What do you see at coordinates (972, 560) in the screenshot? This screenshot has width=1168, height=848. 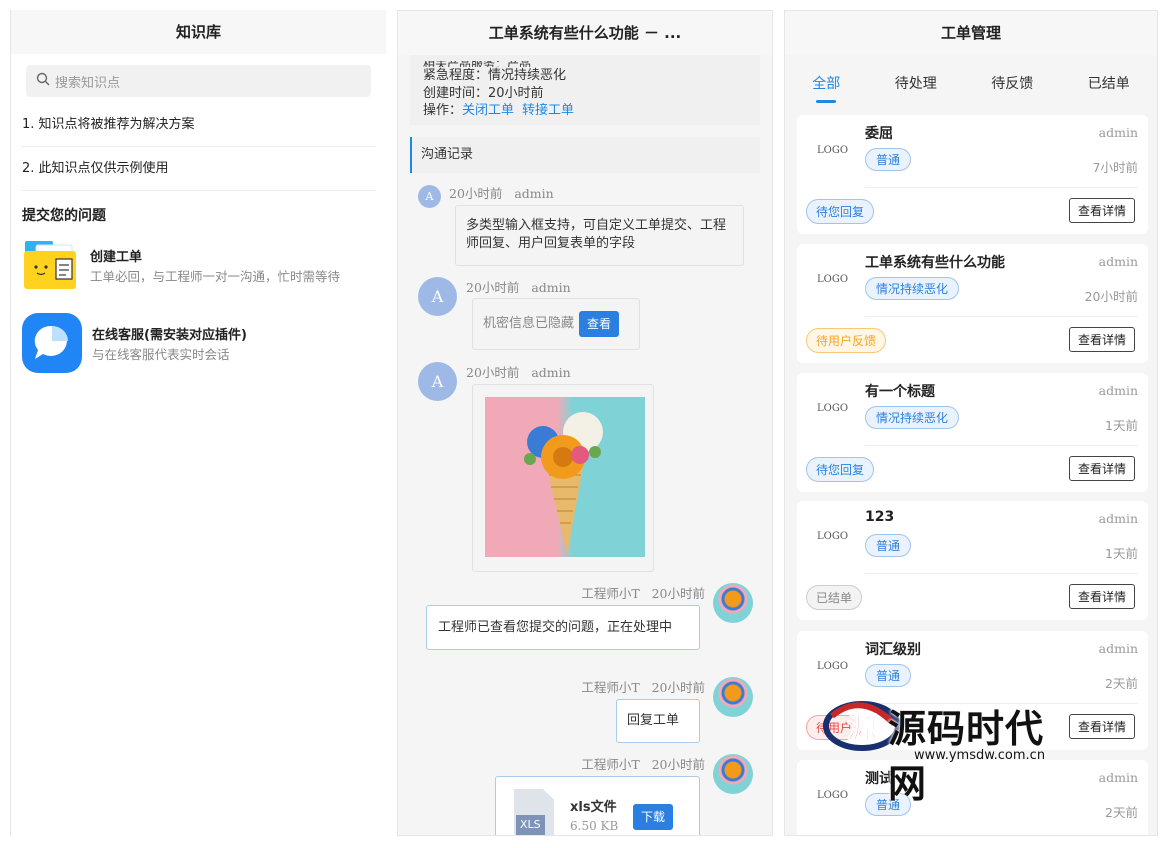 I see `ticket-card: LOGO 123 admin 普通 1天前 已结单 查看详情` at bounding box center [972, 560].